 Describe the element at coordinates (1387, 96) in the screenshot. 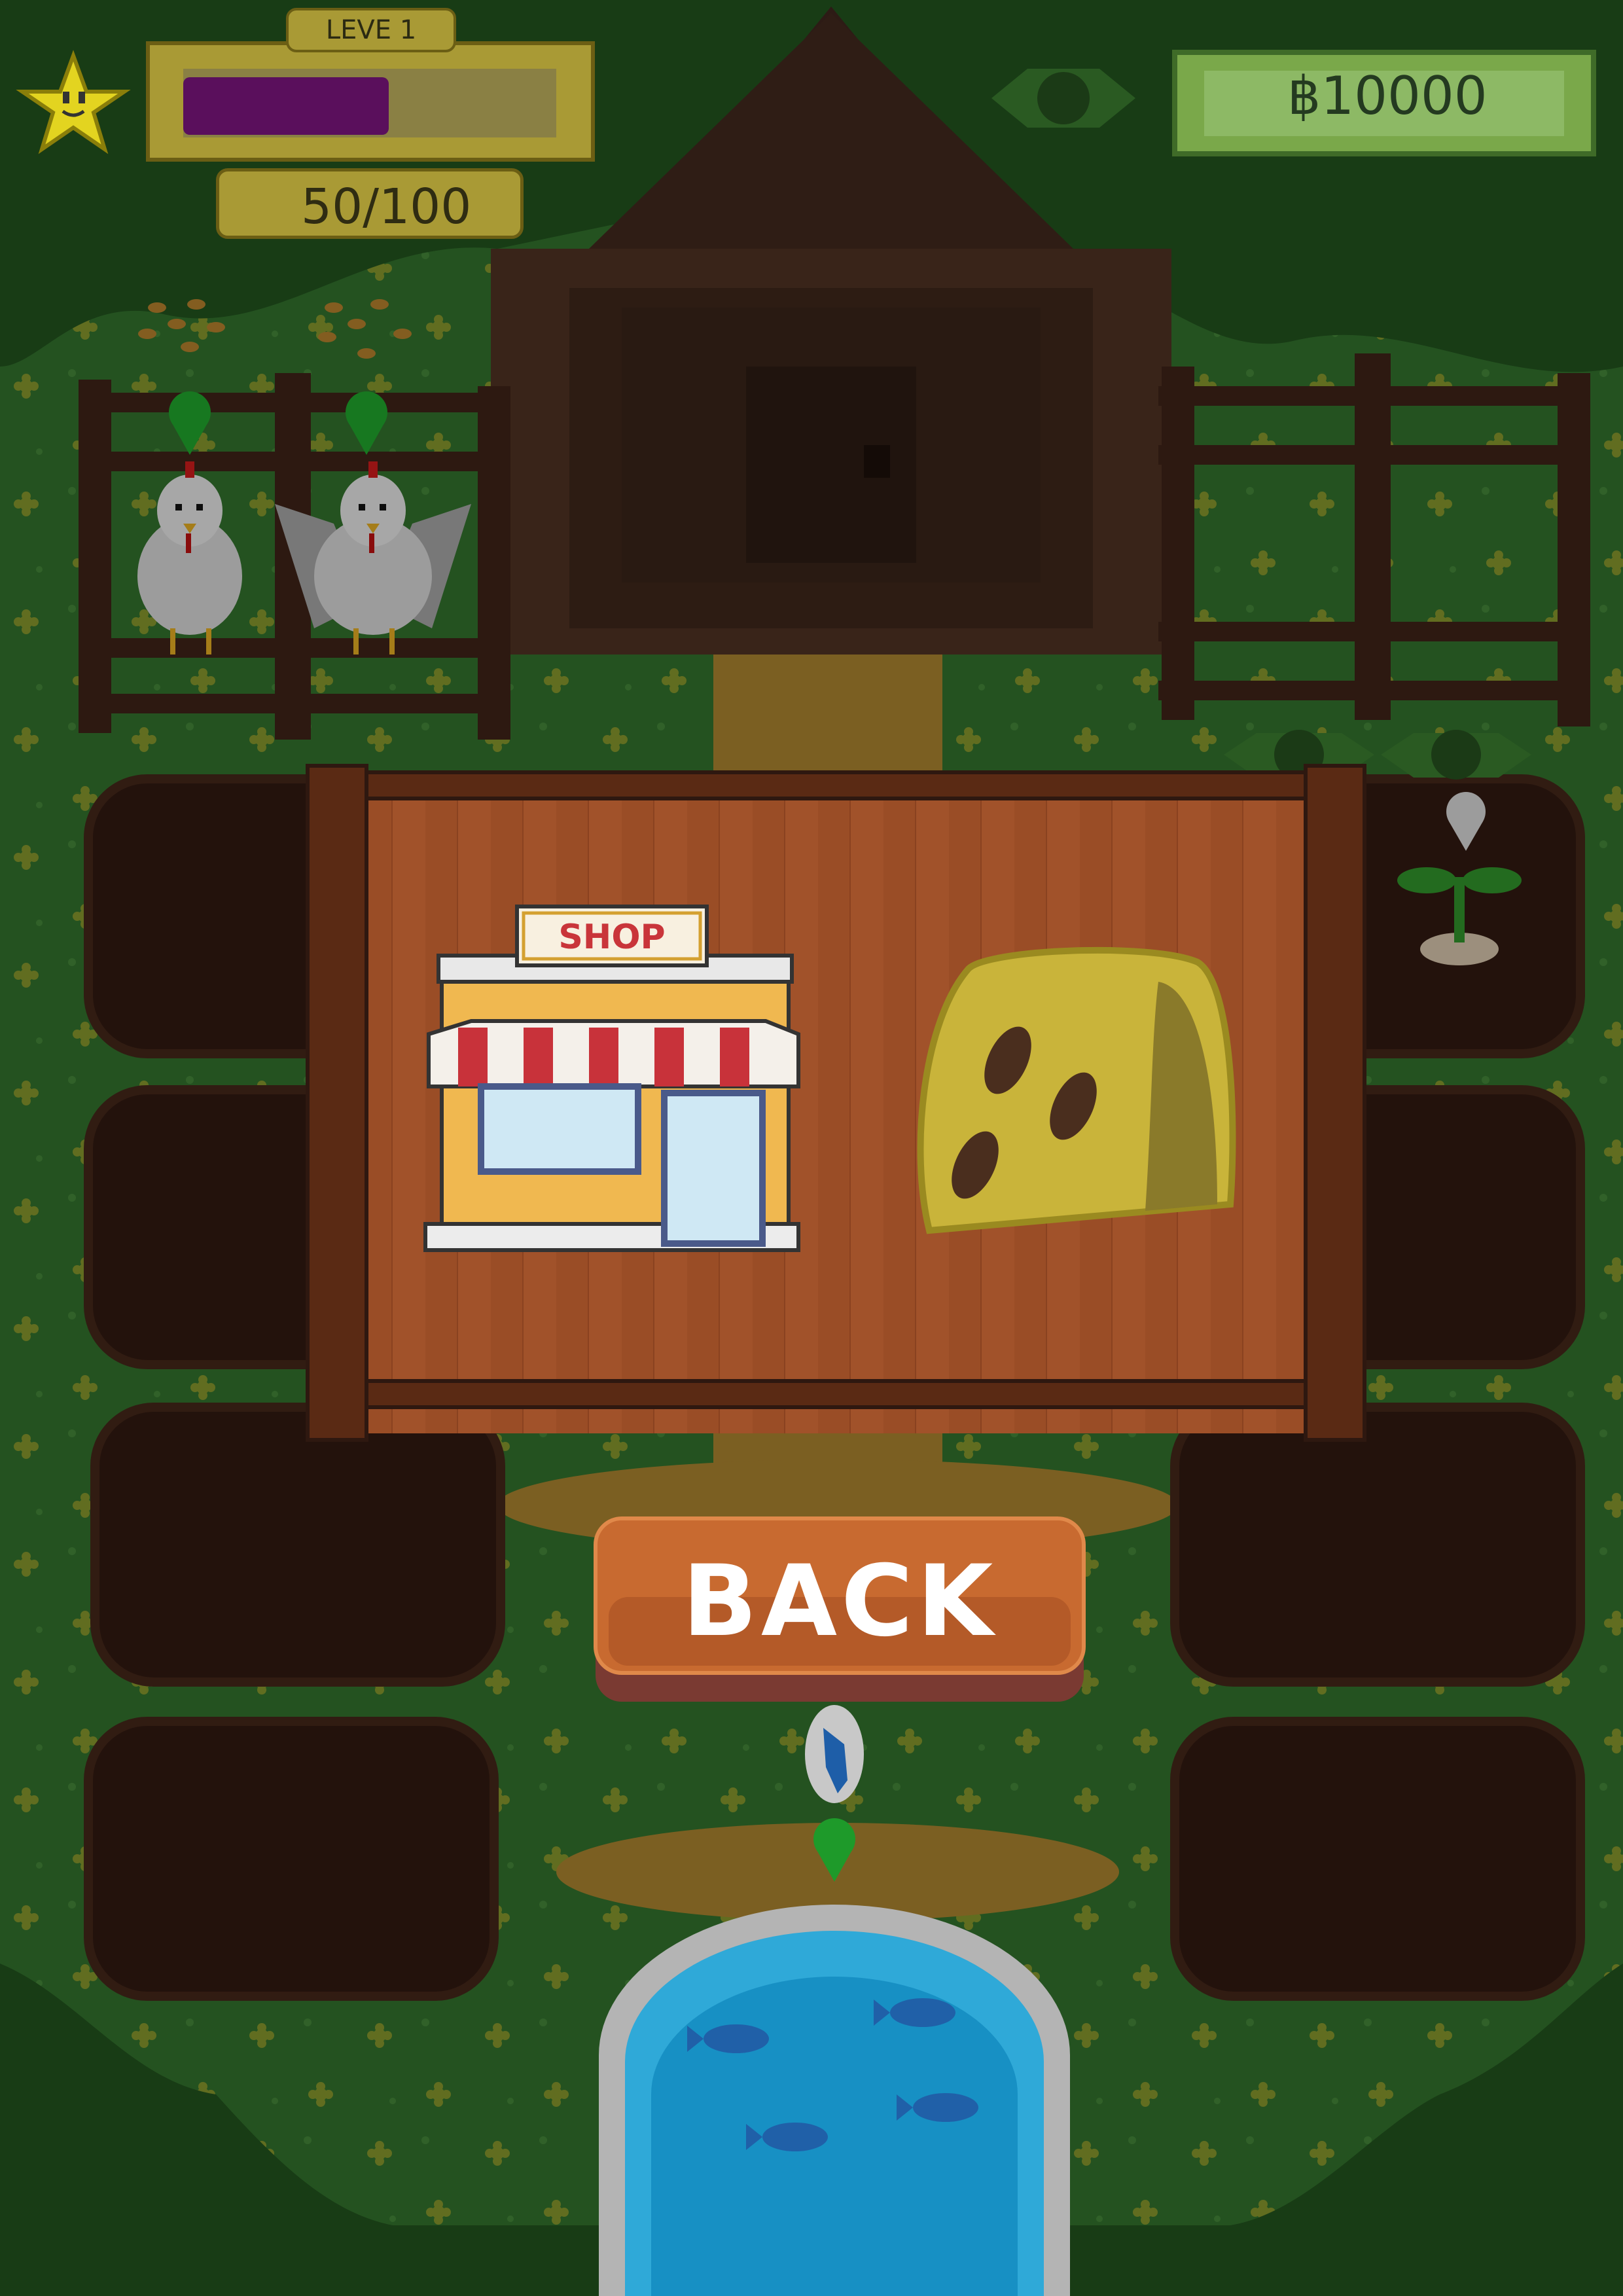

I see `money-counter: ฿10000` at that location.